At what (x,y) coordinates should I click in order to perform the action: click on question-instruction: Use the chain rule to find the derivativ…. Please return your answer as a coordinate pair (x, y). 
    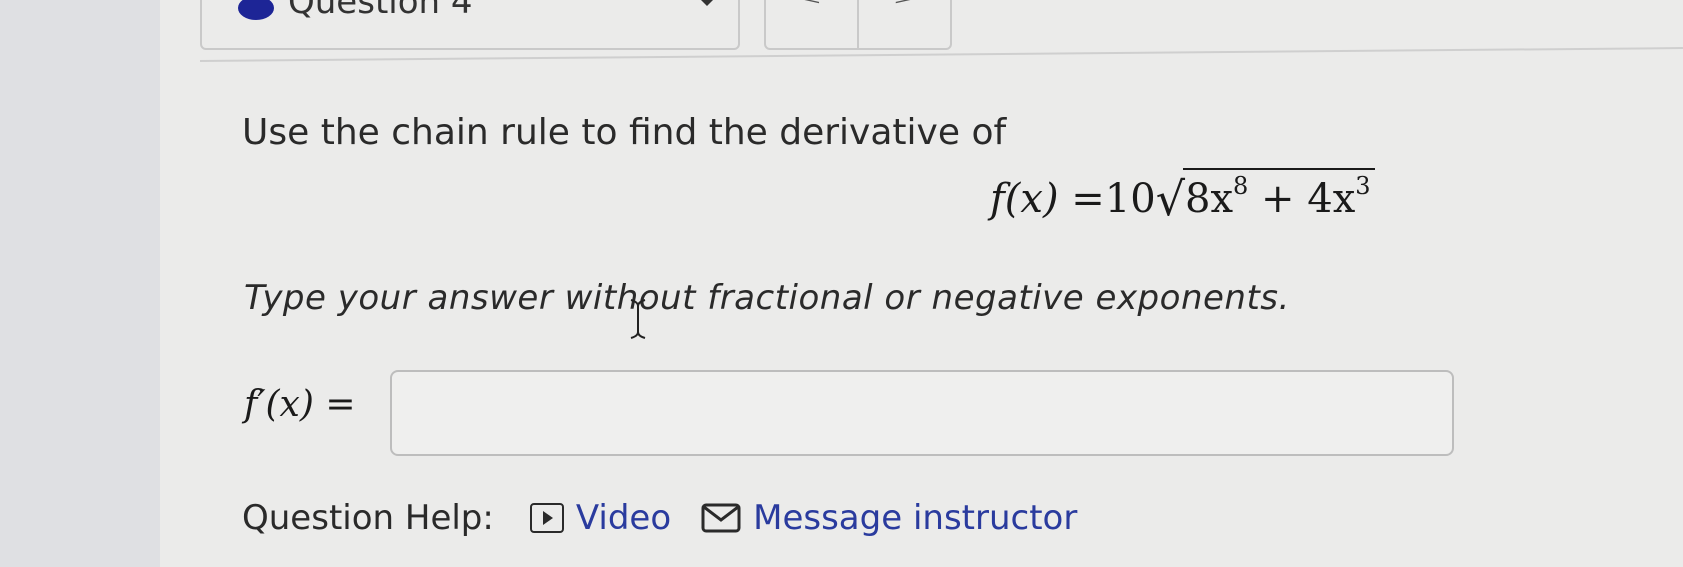
    Looking at the image, I should click on (624, 132).